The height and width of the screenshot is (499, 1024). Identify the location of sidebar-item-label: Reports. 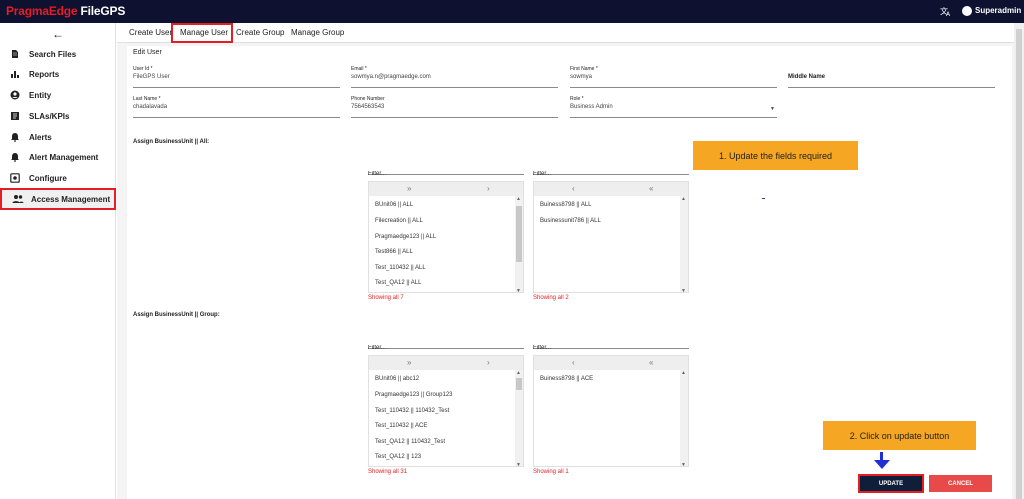
(44, 74).